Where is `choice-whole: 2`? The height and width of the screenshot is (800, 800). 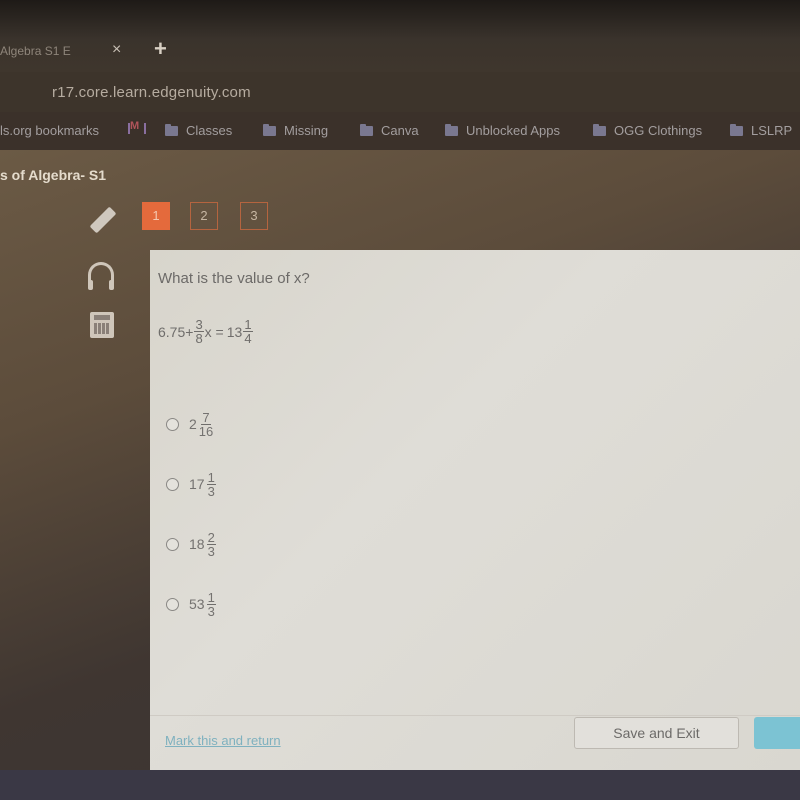
choice-whole: 2 is located at coordinates (193, 424).